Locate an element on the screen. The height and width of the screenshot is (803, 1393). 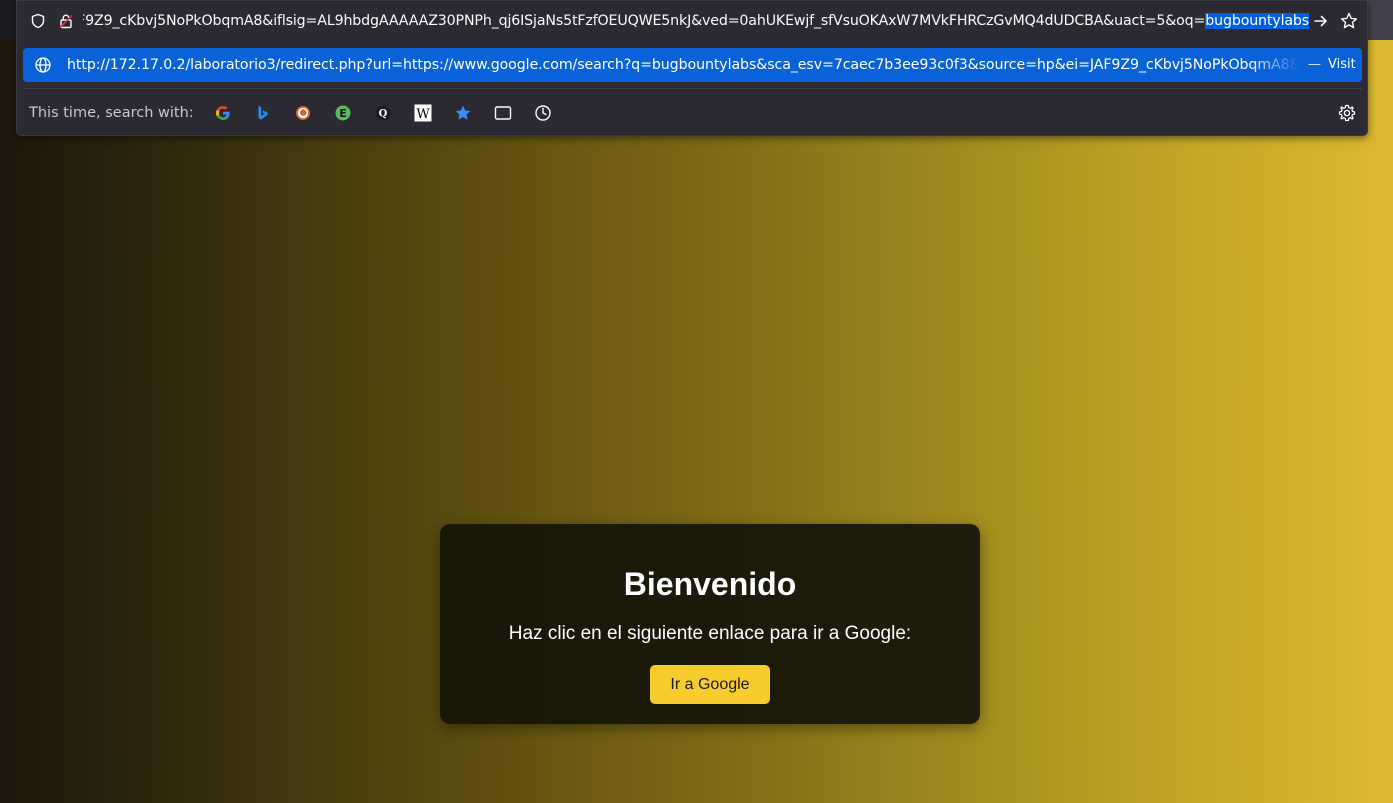
search-engine-buttons: E Q W is located at coordinates (383, 113).